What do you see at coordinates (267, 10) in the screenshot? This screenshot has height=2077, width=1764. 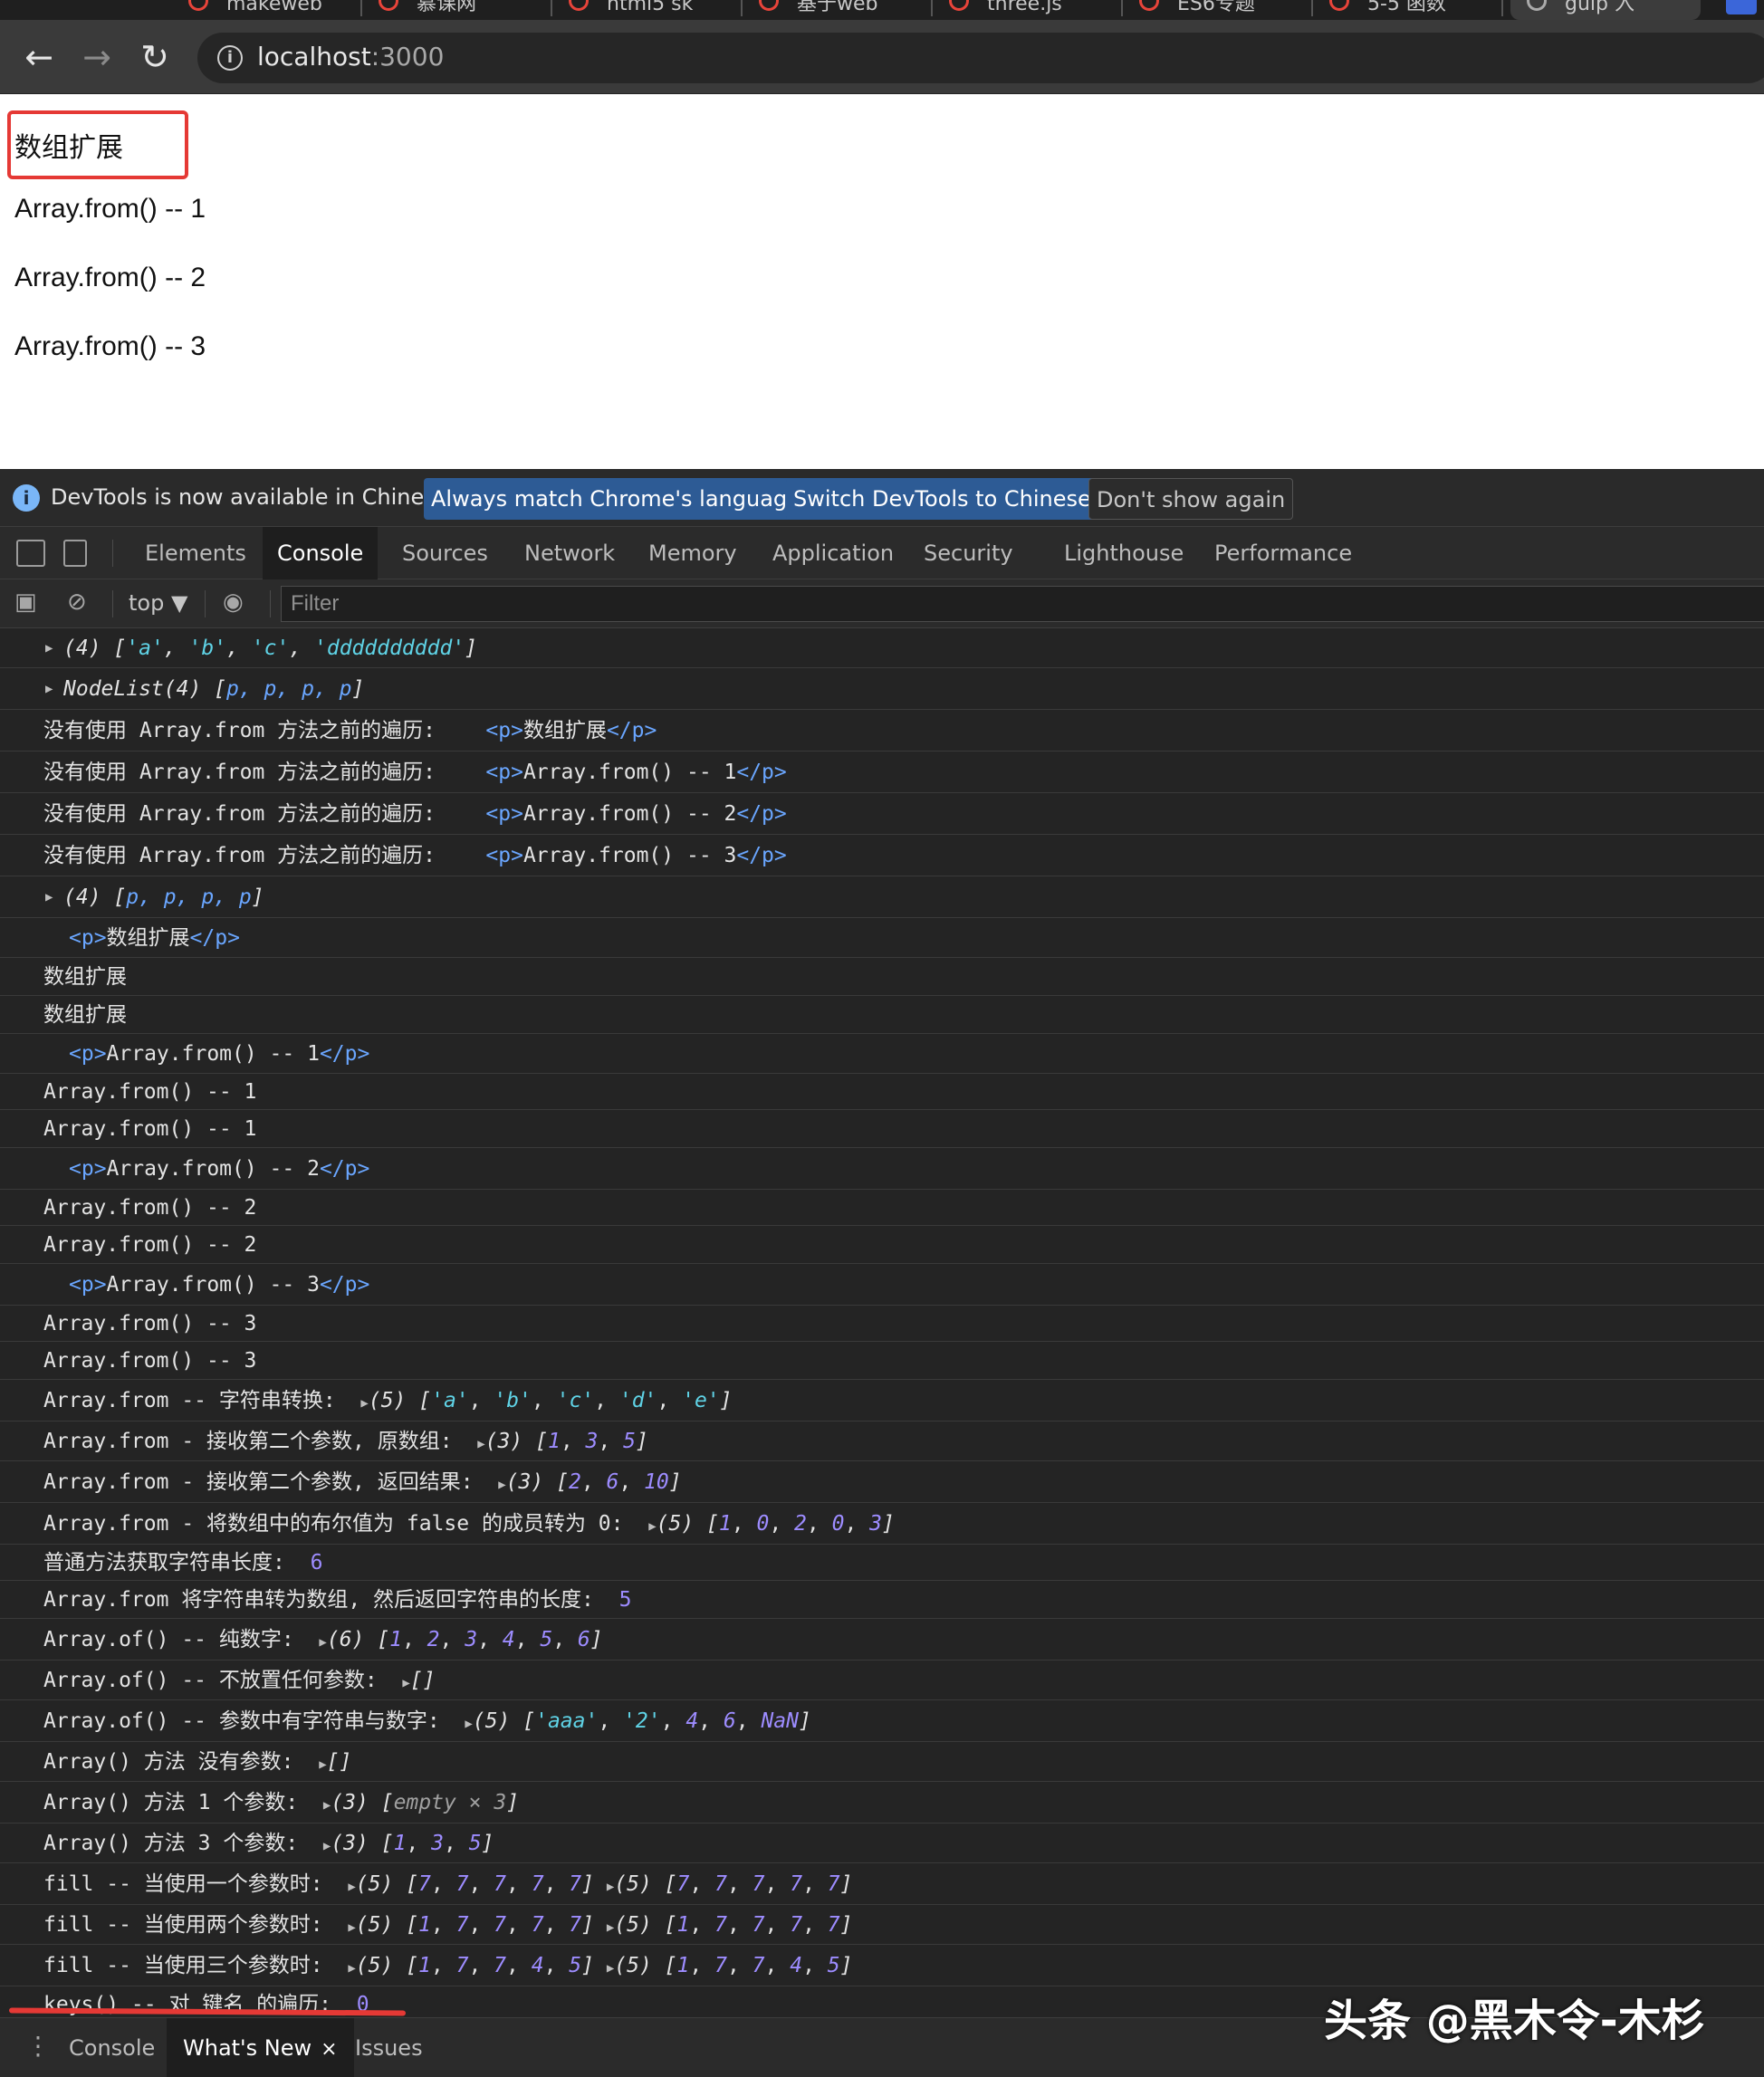 I see `browser-tab: makeweb×` at bounding box center [267, 10].